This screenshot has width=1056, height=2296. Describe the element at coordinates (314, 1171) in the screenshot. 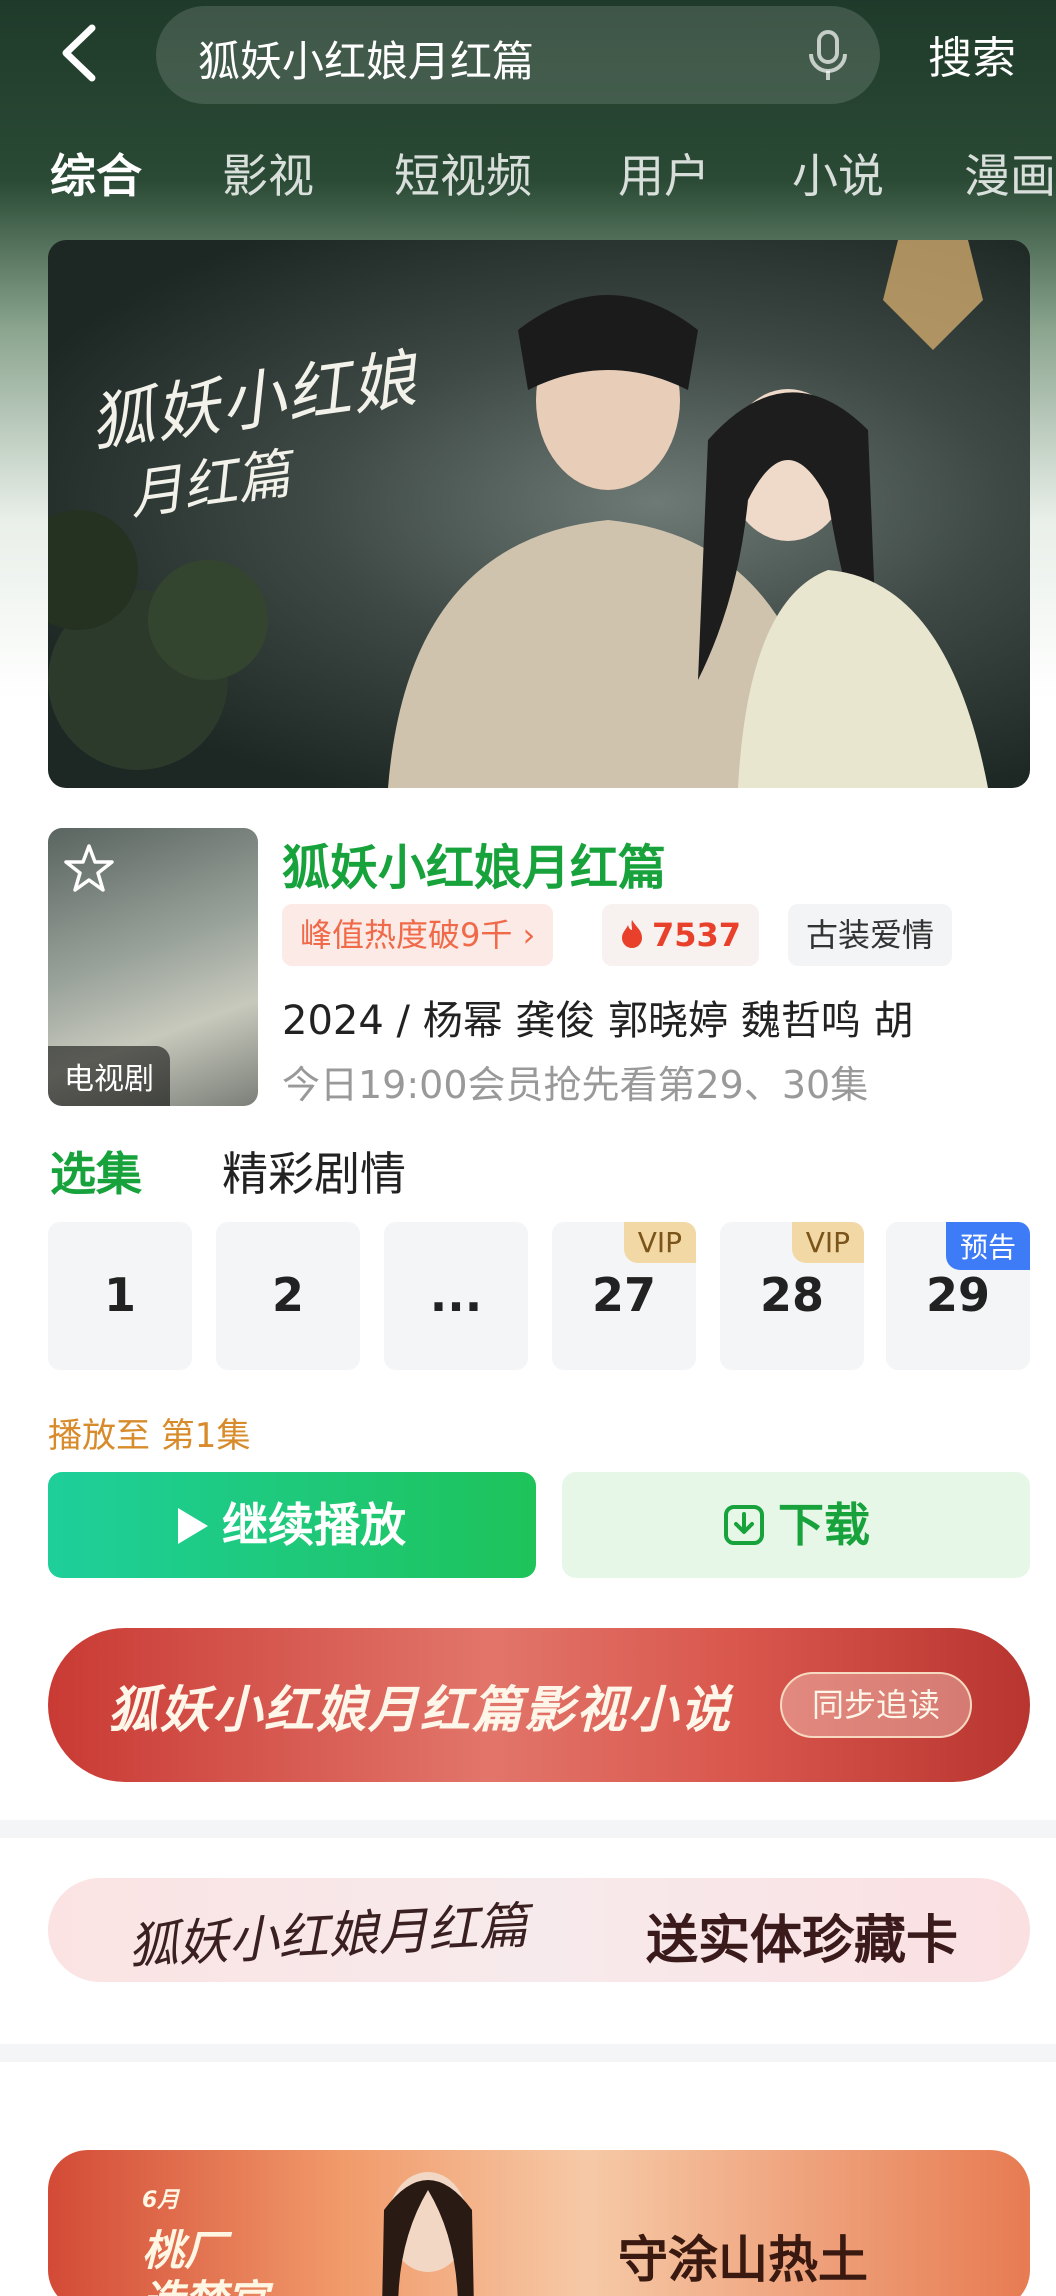

I see `tab-highlights: 精彩剧情` at that location.